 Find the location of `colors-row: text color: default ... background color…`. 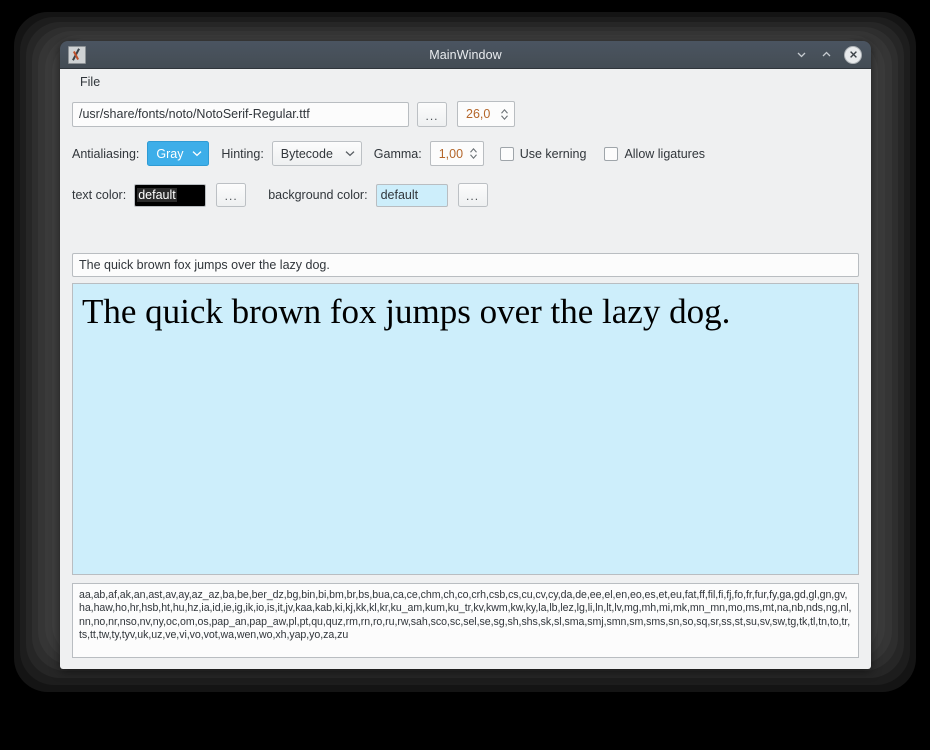

colors-row: text color: default ... background color… is located at coordinates (280, 195).